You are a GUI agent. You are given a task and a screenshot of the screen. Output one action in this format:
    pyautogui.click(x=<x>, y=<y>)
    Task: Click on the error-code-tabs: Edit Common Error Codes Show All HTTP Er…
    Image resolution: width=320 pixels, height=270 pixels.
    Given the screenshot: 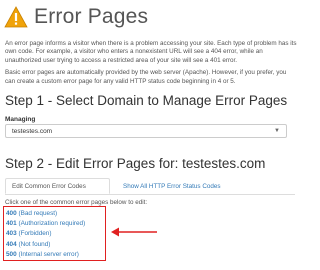 What is the action you would take?
    pyautogui.click(x=150, y=186)
    